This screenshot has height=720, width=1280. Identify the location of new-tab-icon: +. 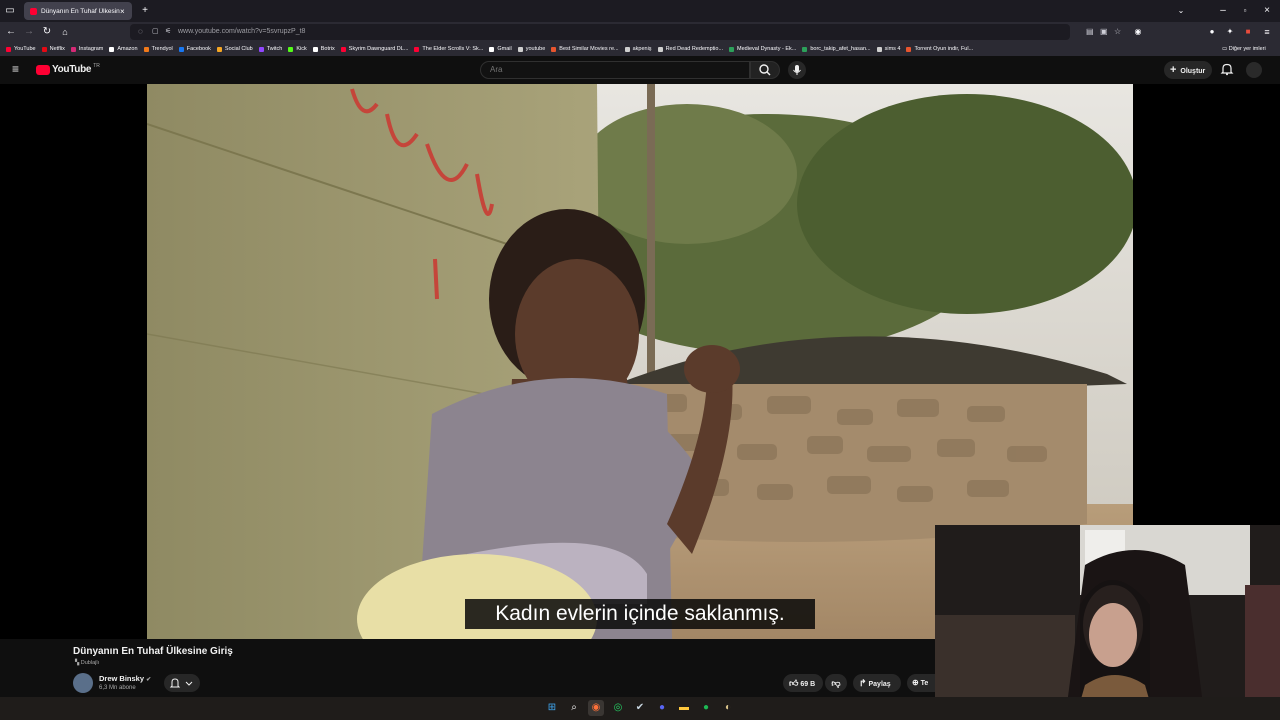
(145, 11).